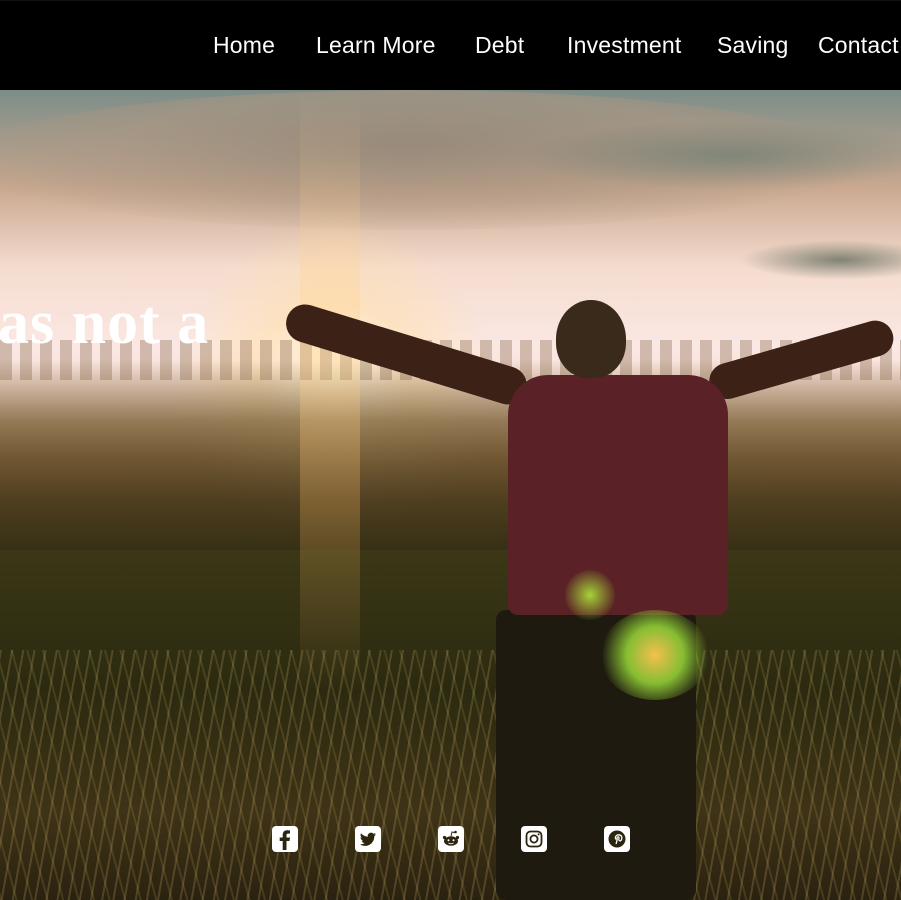  Describe the element at coordinates (624, 45) in the screenshot. I see `nav-item-investment: Investment` at that location.